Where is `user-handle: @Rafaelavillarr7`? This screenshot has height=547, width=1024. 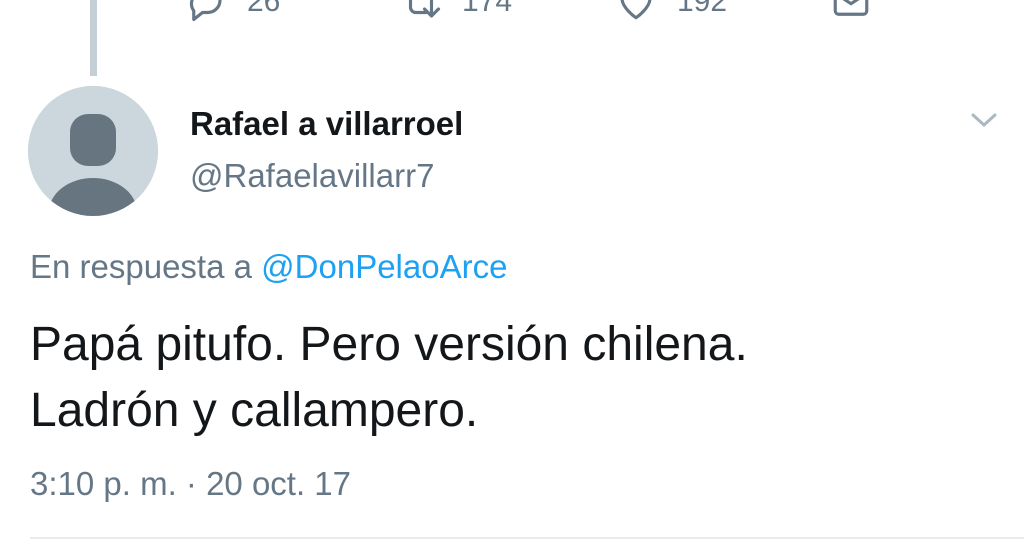 user-handle: @Rafaelavillarr7 is located at coordinates (312, 176).